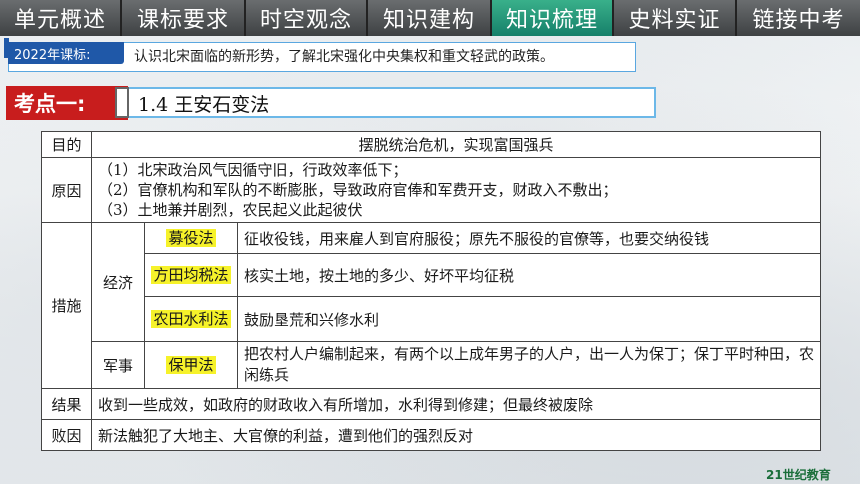  Describe the element at coordinates (66, 53) in the screenshot. I see `standard-label: 2022年课标:` at that location.